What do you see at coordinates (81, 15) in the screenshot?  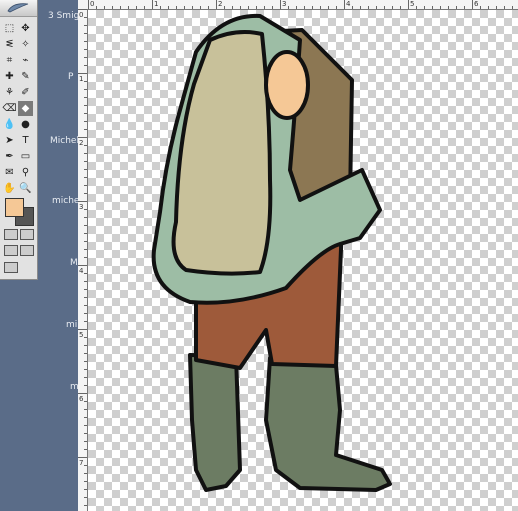 I see `ruler-number: 0` at bounding box center [81, 15].